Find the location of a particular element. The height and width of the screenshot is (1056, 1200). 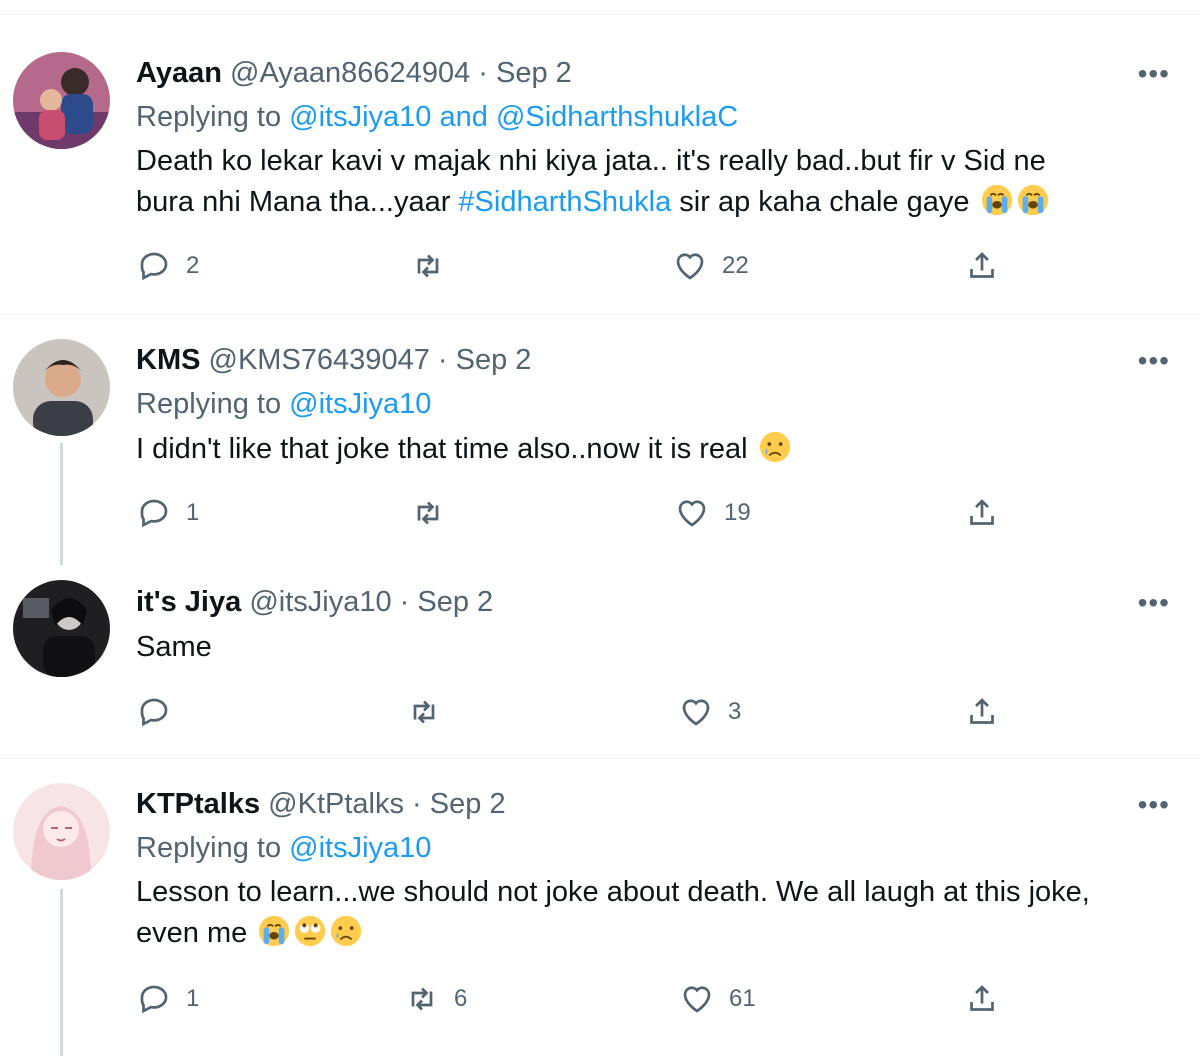

like-button: 3 is located at coordinates (709, 712).